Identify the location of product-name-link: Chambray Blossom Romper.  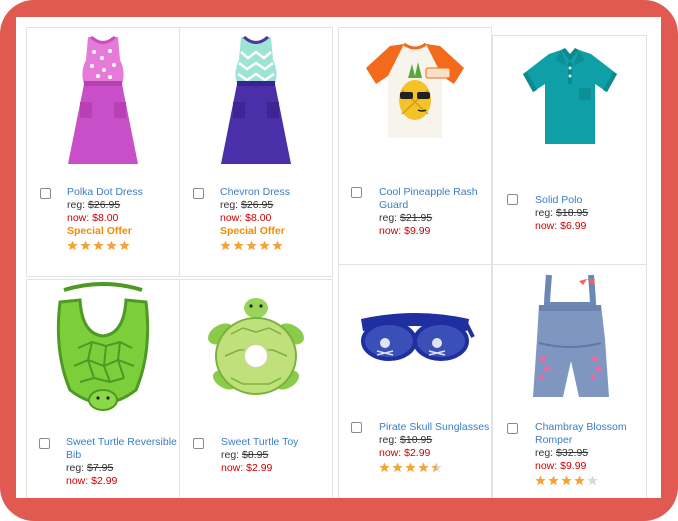
(591, 434).